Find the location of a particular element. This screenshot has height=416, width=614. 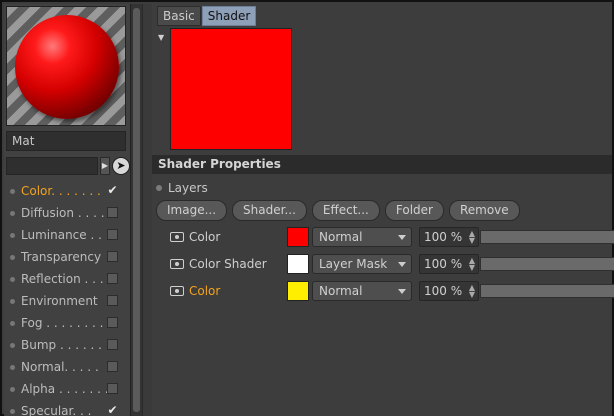

channel-scrollbar is located at coordinates (136, 210).